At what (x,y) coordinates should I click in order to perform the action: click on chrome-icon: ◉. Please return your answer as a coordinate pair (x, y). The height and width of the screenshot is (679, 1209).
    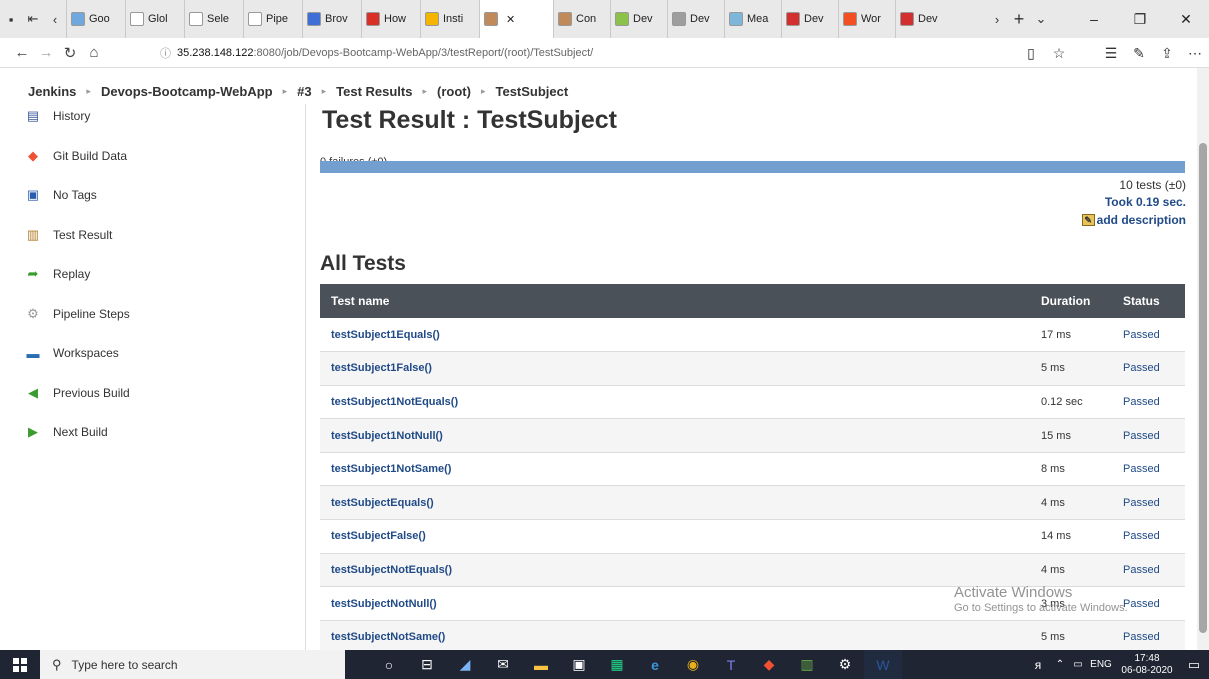
    Looking at the image, I should click on (693, 664).